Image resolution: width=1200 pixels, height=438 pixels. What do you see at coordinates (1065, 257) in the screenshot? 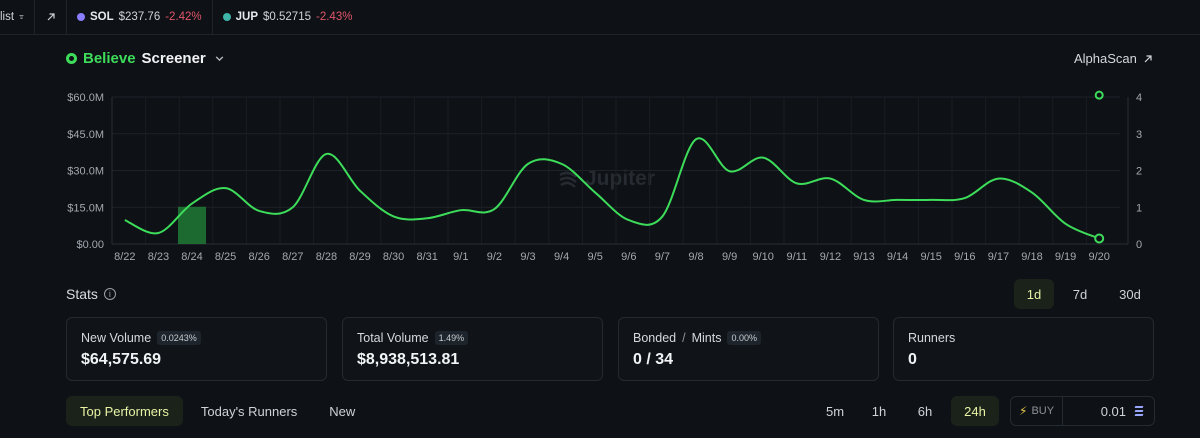
I see `x-tick-label: 9/19` at bounding box center [1065, 257].